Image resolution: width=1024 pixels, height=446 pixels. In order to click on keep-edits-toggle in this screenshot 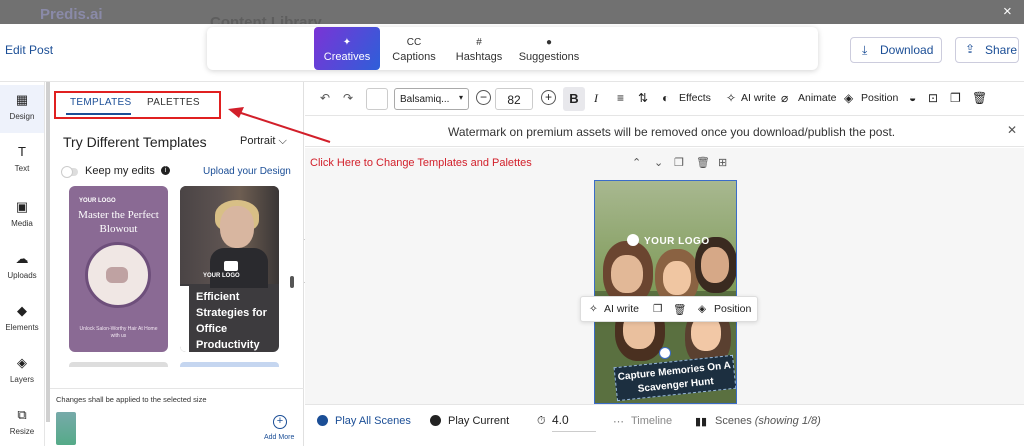, I will do `click(69, 172)`.